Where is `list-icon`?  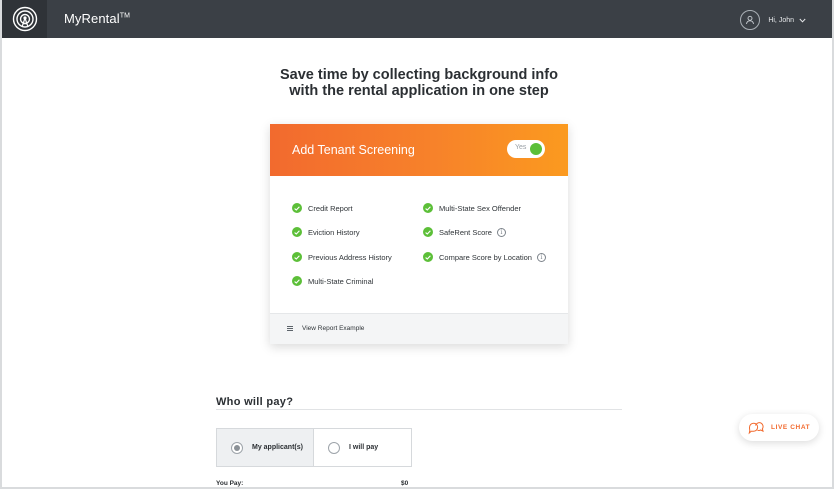 list-icon is located at coordinates (290, 328).